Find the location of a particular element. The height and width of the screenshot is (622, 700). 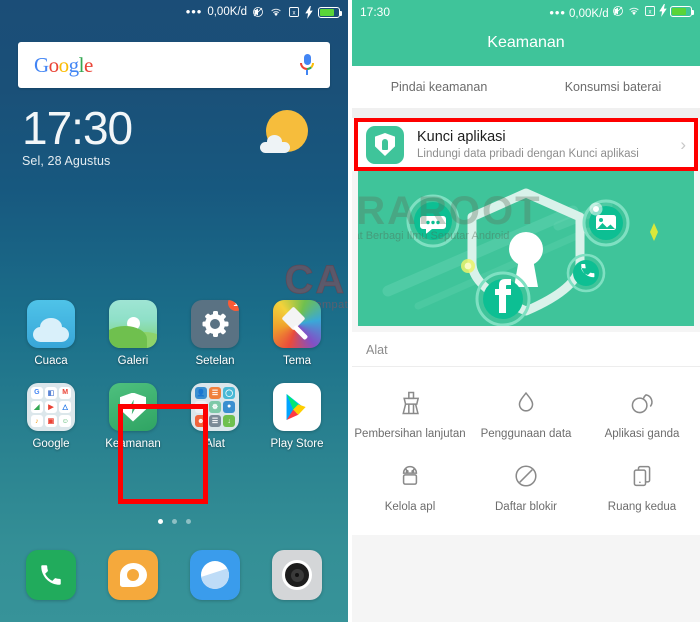

security-tabs: Pindai keamanan Konsumsi baterai is located at coordinates (526, 87).